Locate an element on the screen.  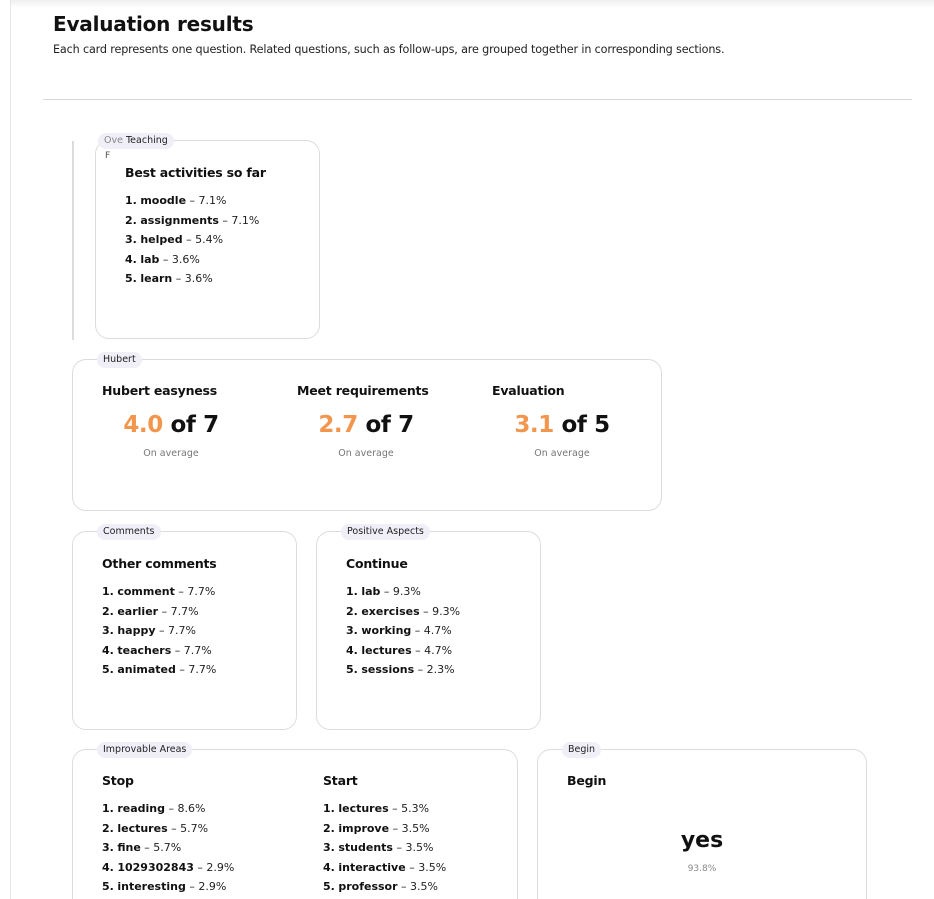
card-title: Begin is located at coordinates (587, 780).